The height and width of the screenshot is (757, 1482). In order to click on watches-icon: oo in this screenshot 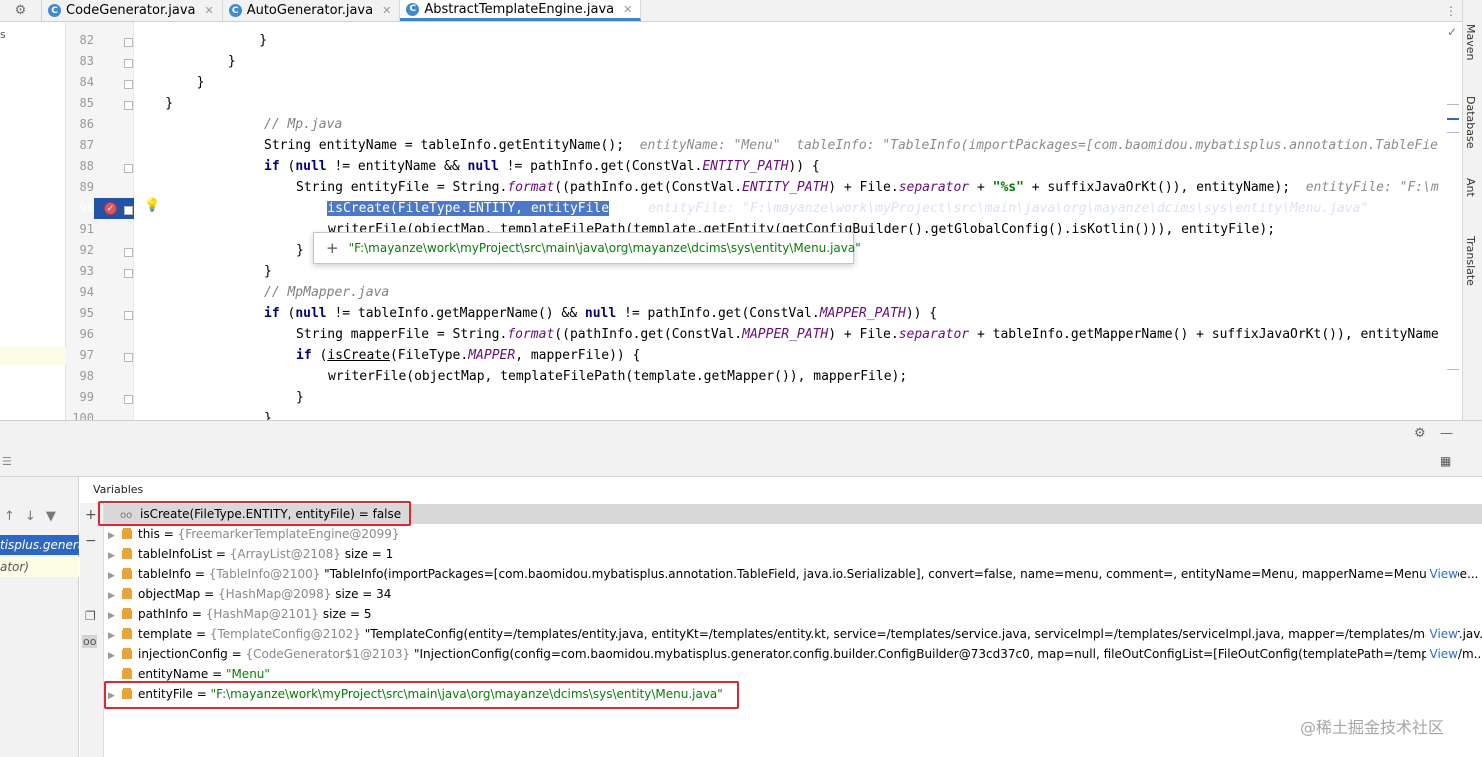, I will do `click(90, 641)`.